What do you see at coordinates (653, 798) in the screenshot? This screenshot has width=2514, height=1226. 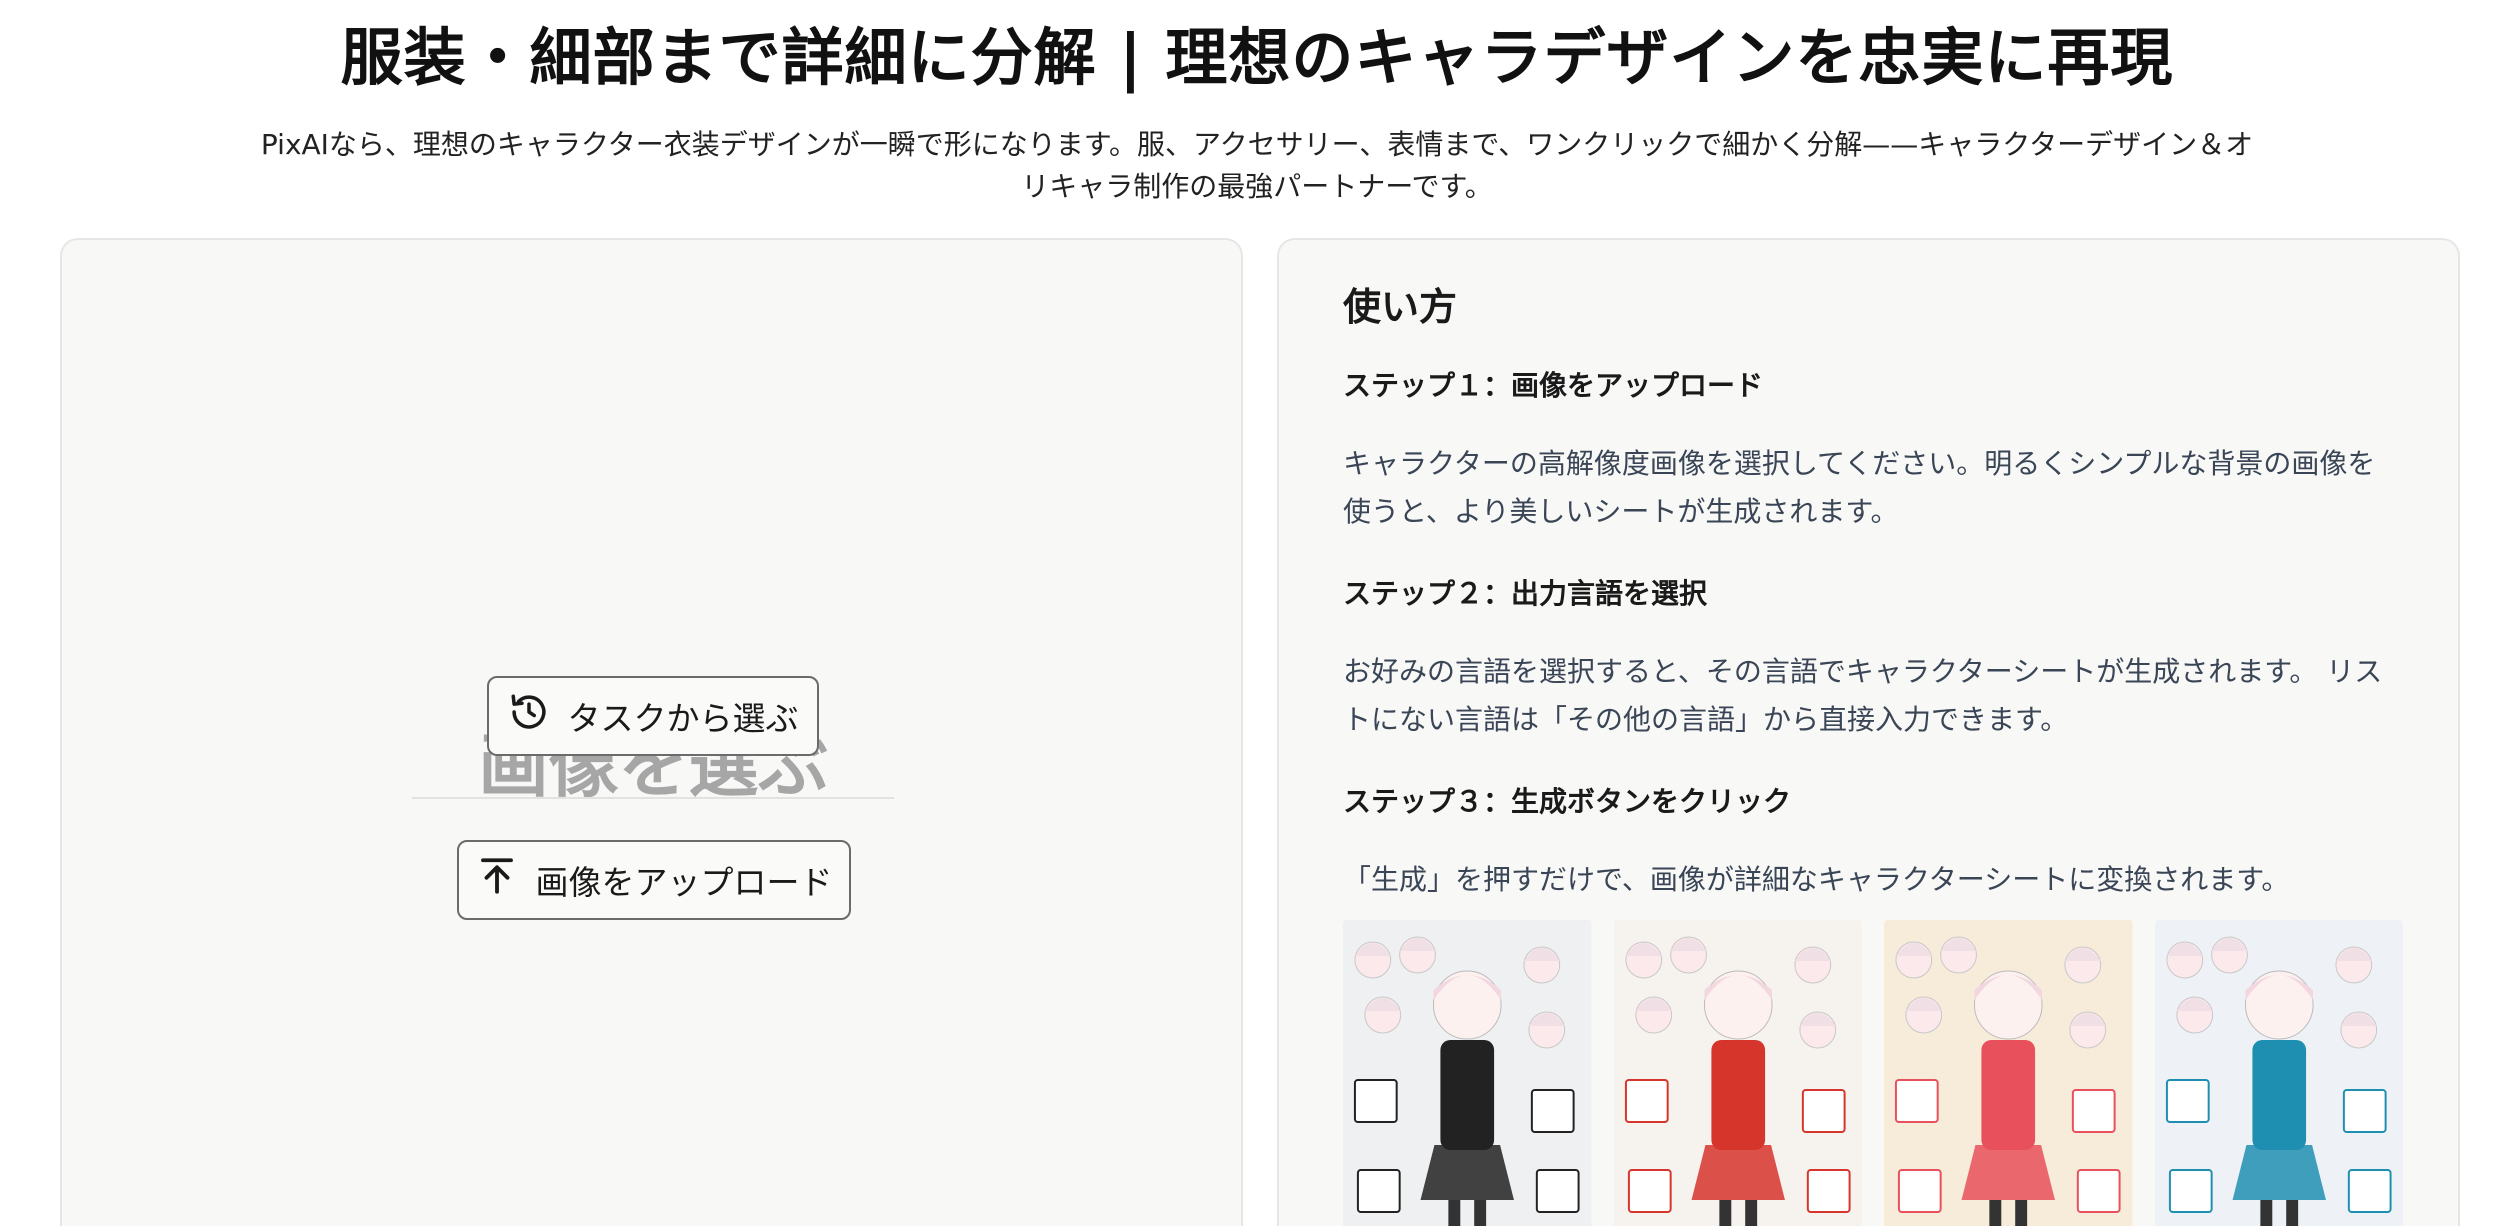 I see `divider` at bounding box center [653, 798].